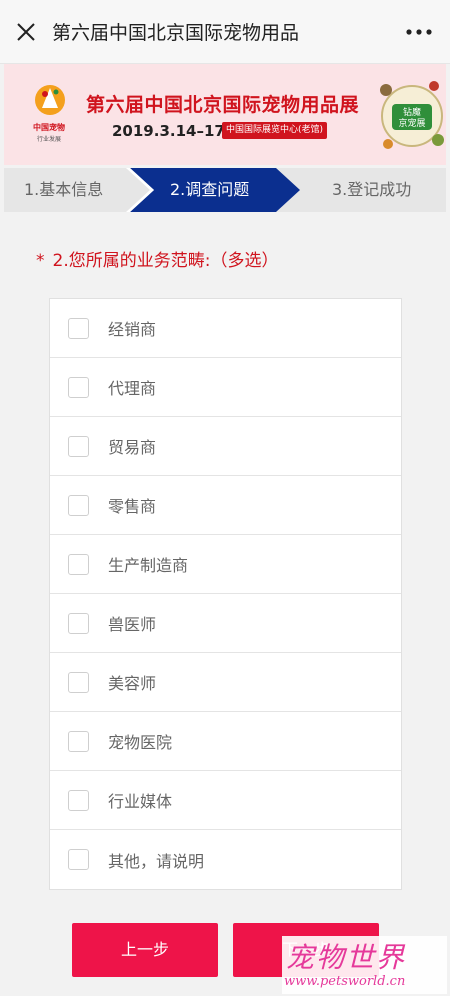  What do you see at coordinates (411, 123) in the screenshot?
I see `svg-text: 京宠展` at bounding box center [411, 123].